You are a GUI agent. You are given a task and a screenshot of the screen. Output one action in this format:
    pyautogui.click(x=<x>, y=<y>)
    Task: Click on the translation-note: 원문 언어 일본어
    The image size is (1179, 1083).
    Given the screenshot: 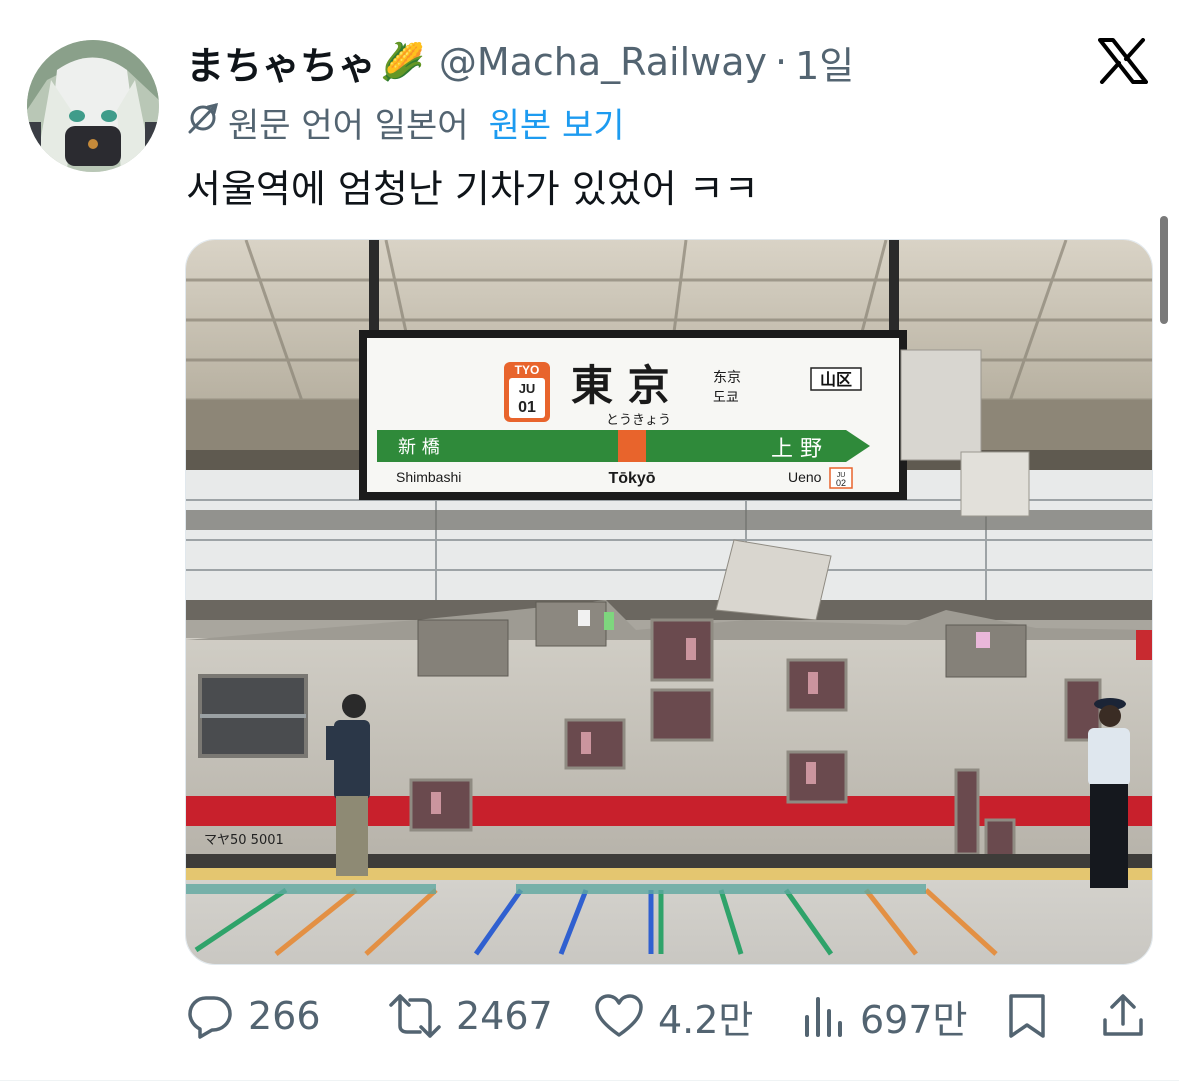 What is the action you would take?
    pyautogui.click(x=348, y=125)
    